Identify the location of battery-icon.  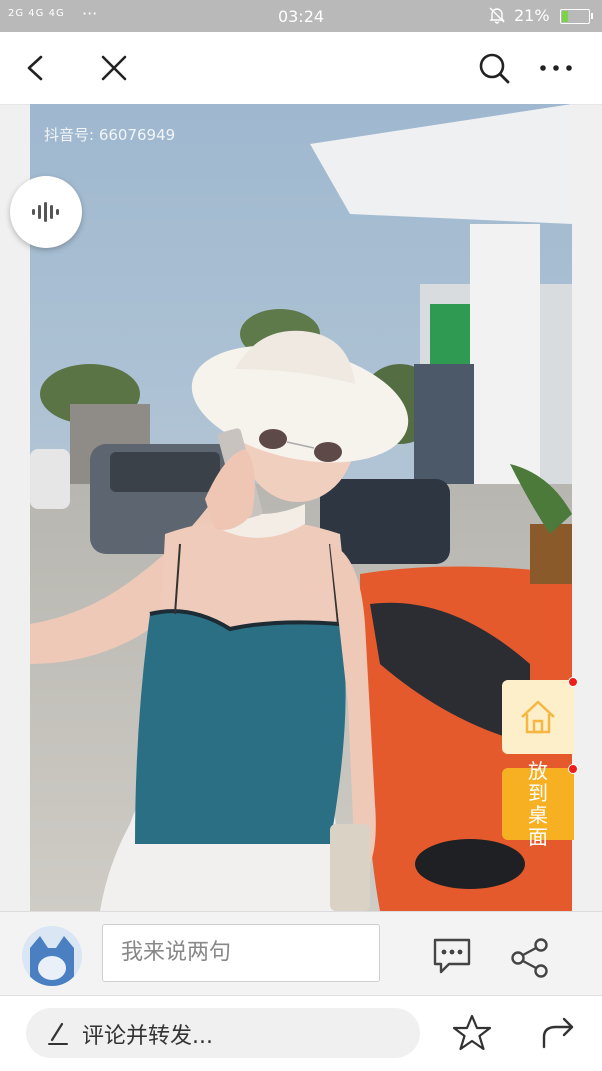
(576, 16).